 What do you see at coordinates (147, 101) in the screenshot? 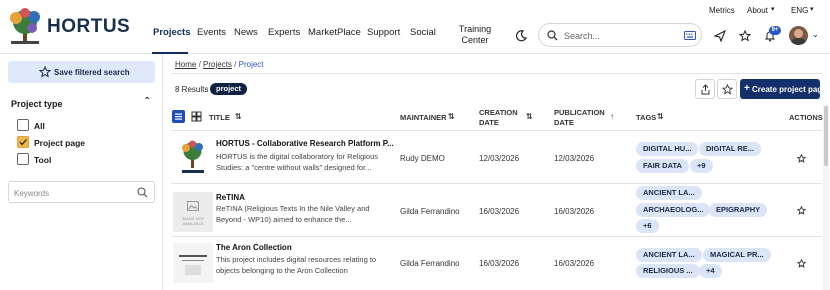
I see `chevron-up-icon: ⌃` at bounding box center [147, 101].